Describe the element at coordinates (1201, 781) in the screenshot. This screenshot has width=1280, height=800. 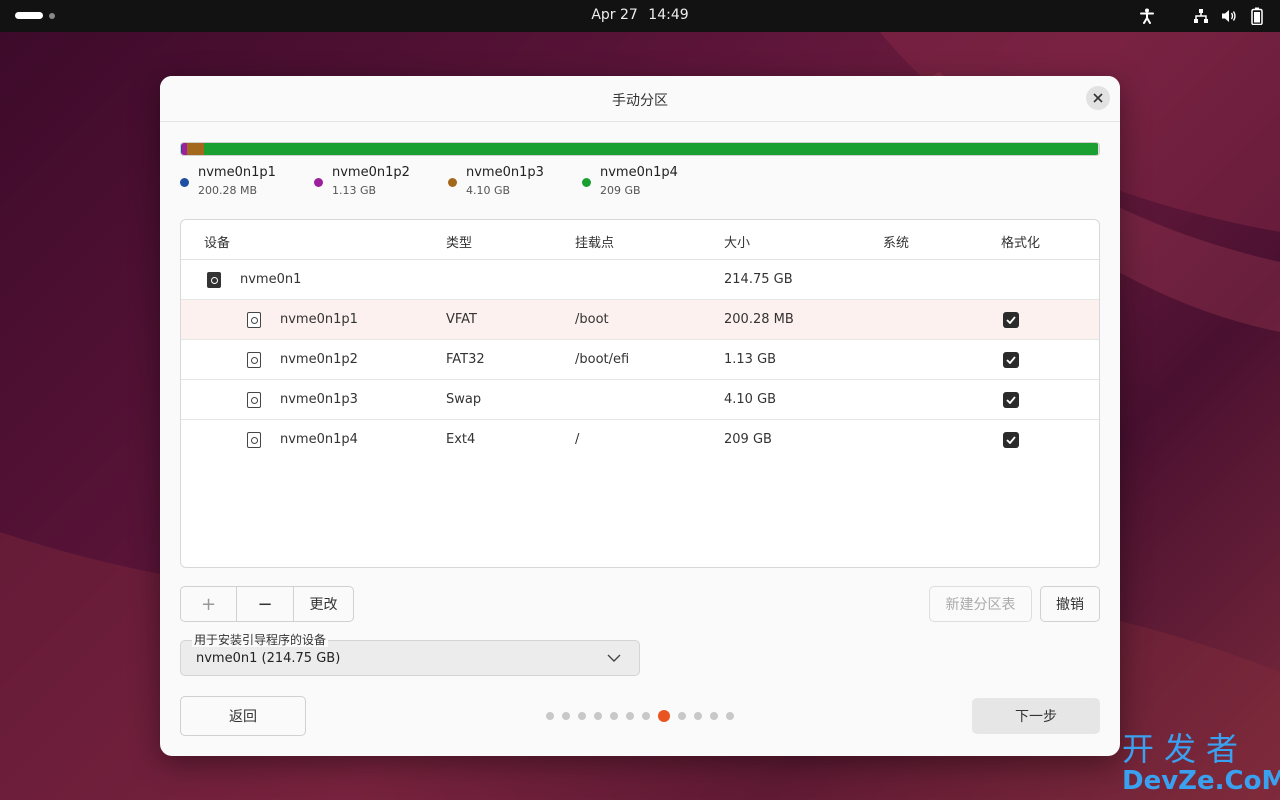
I see `watermark-line2: DevZe.CoM` at that location.